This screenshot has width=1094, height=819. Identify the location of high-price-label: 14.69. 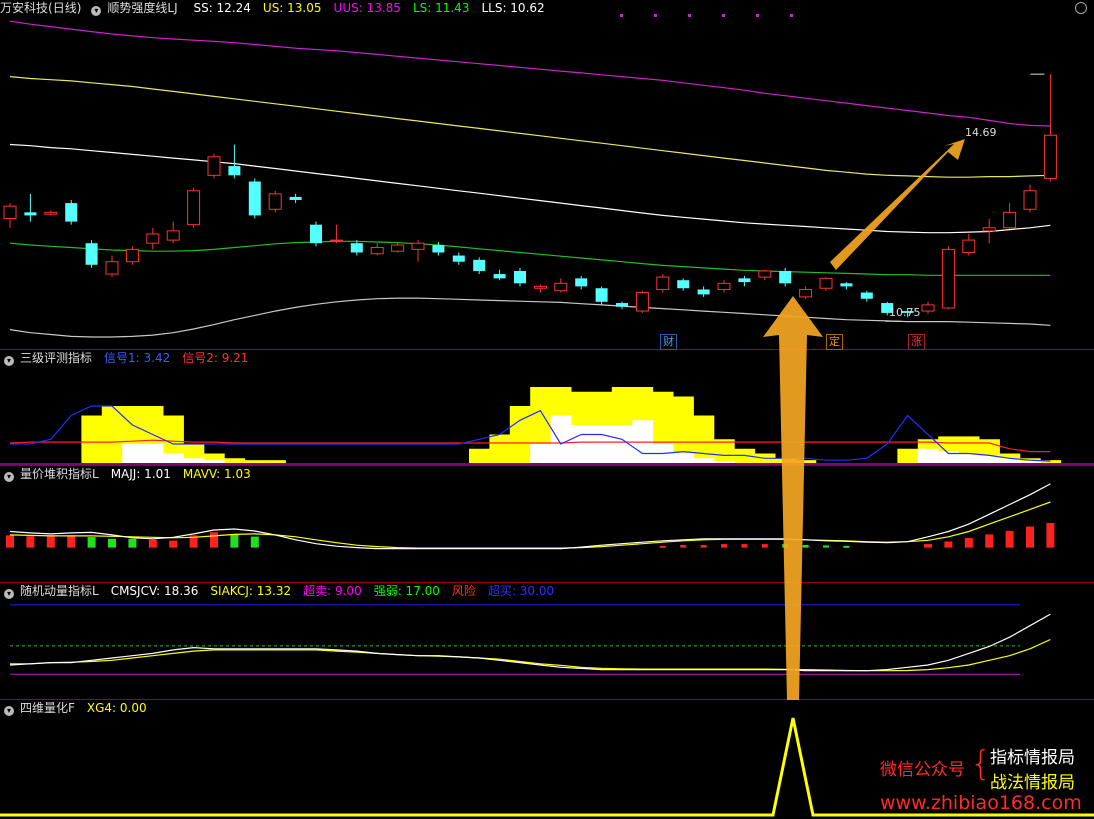
(981, 132).